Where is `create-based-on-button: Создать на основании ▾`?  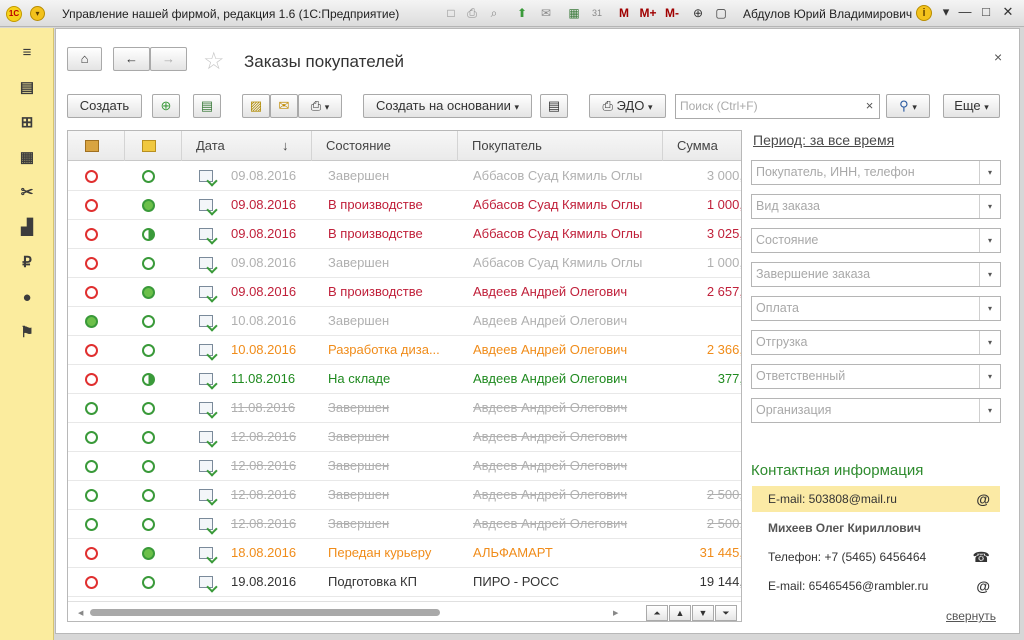
create-based-on-button: Создать на основании ▾ is located at coordinates (447, 106).